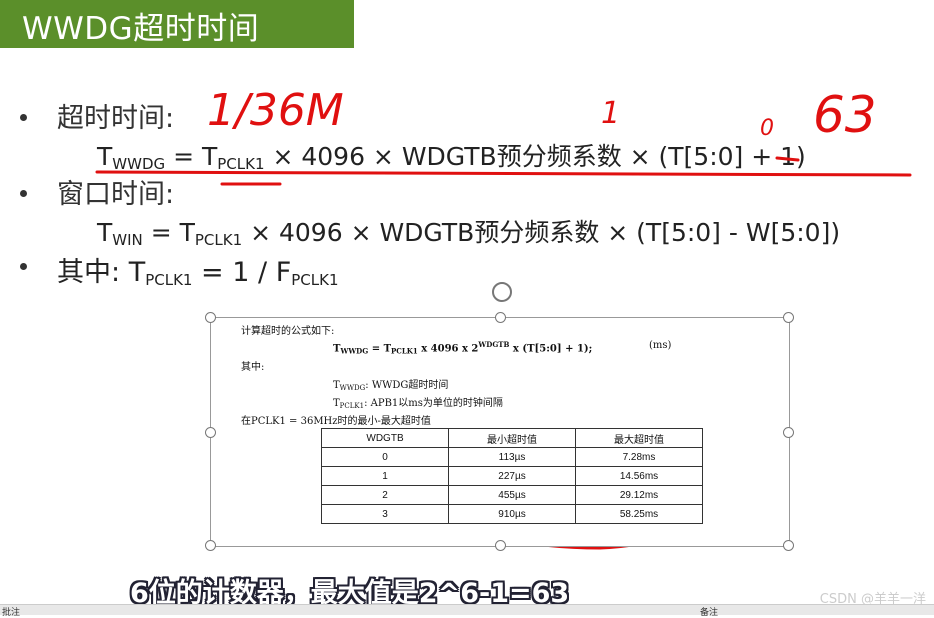  I want to click on table-cell: 2, so click(385, 495).